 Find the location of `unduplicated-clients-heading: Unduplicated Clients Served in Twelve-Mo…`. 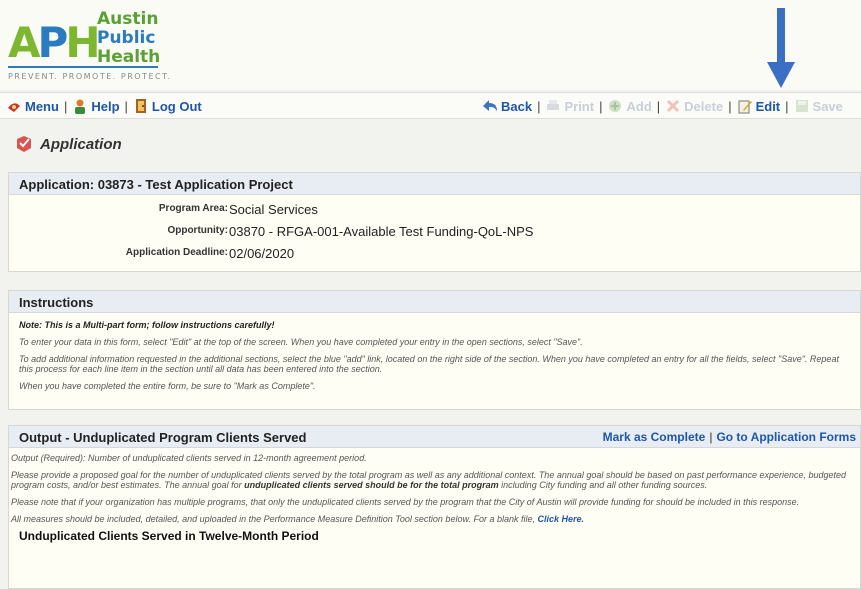

unduplicated-clients-heading: Unduplicated Clients Served in Twelve-Mo… is located at coordinates (169, 536).